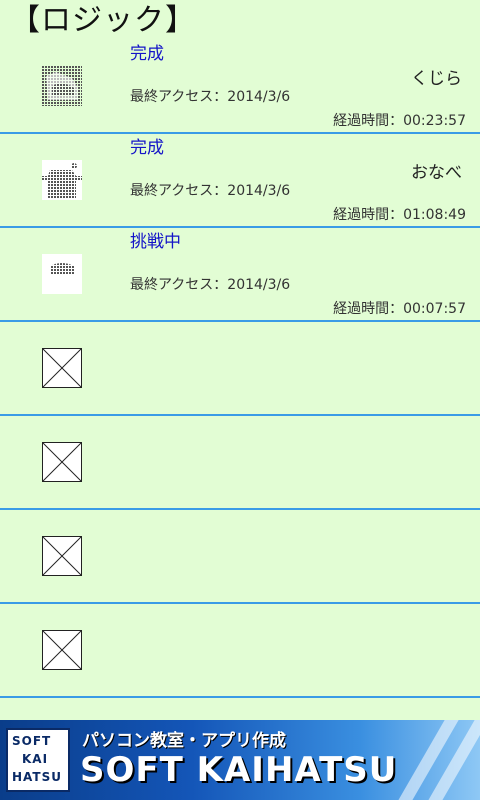 Image resolution: width=480 pixels, height=800 pixels. What do you see at coordinates (240, 87) in the screenshot?
I see `list-item: 完成 くじら 最終アクセス：2014/3/6 経過時間：00:23:57` at bounding box center [240, 87].